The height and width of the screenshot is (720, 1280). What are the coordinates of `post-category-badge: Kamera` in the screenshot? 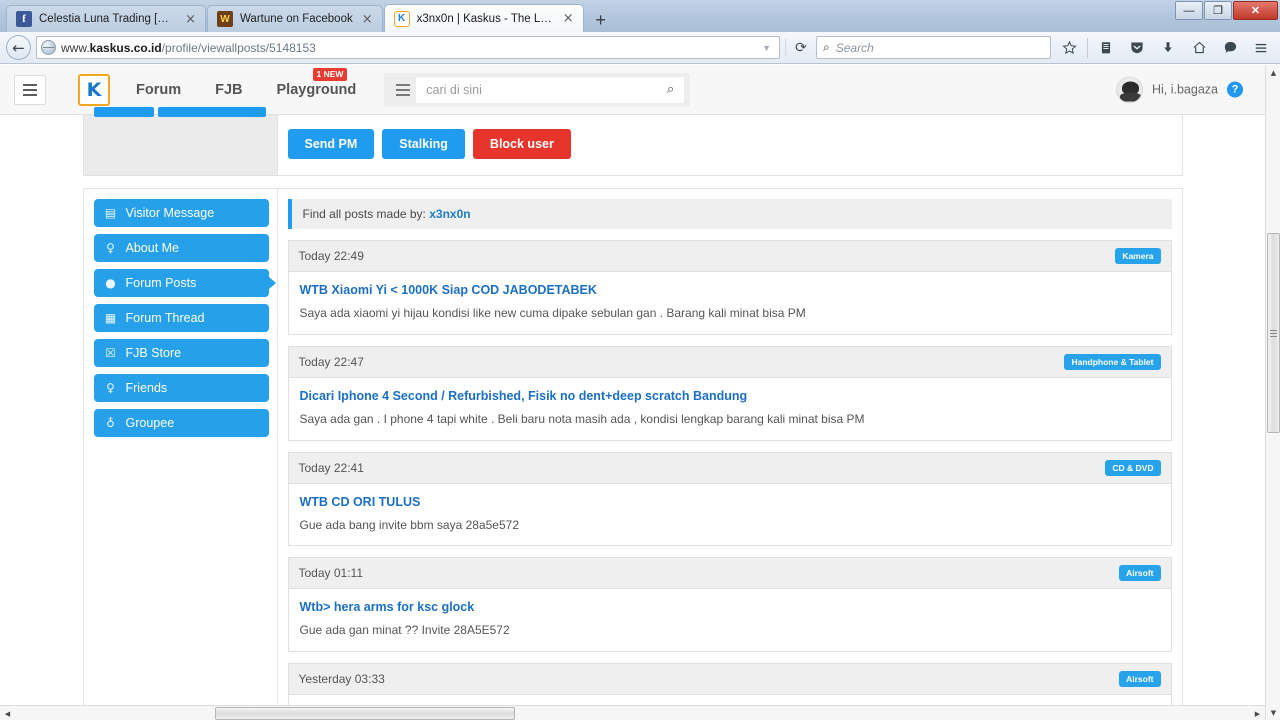 It's located at (1138, 256).